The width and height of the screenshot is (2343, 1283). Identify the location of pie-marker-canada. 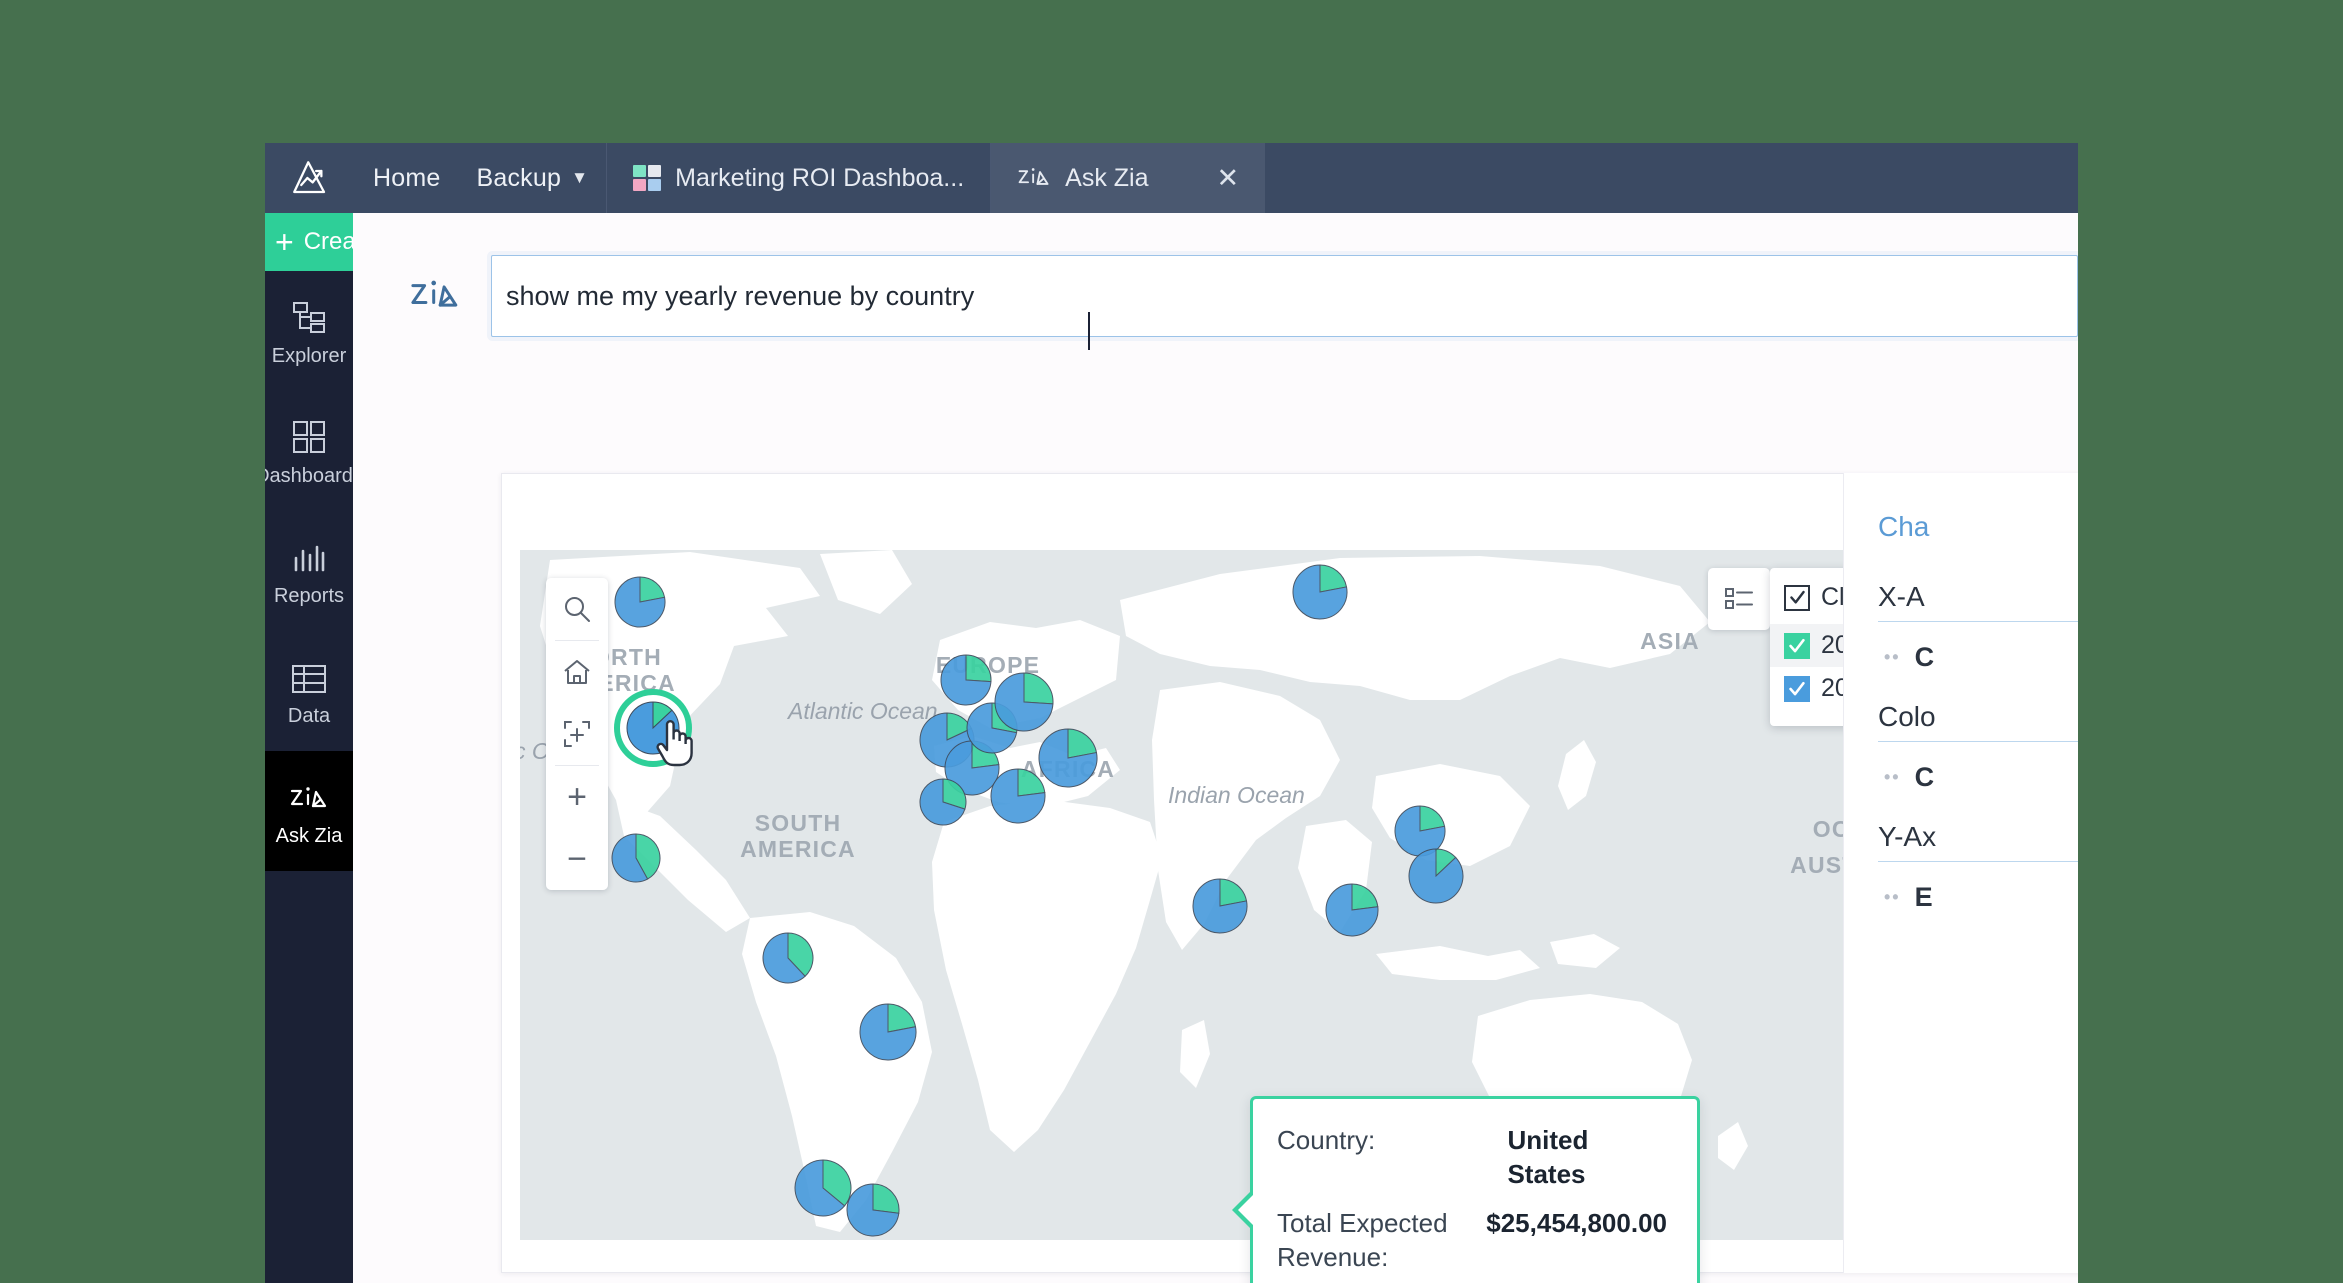
(640, 602).